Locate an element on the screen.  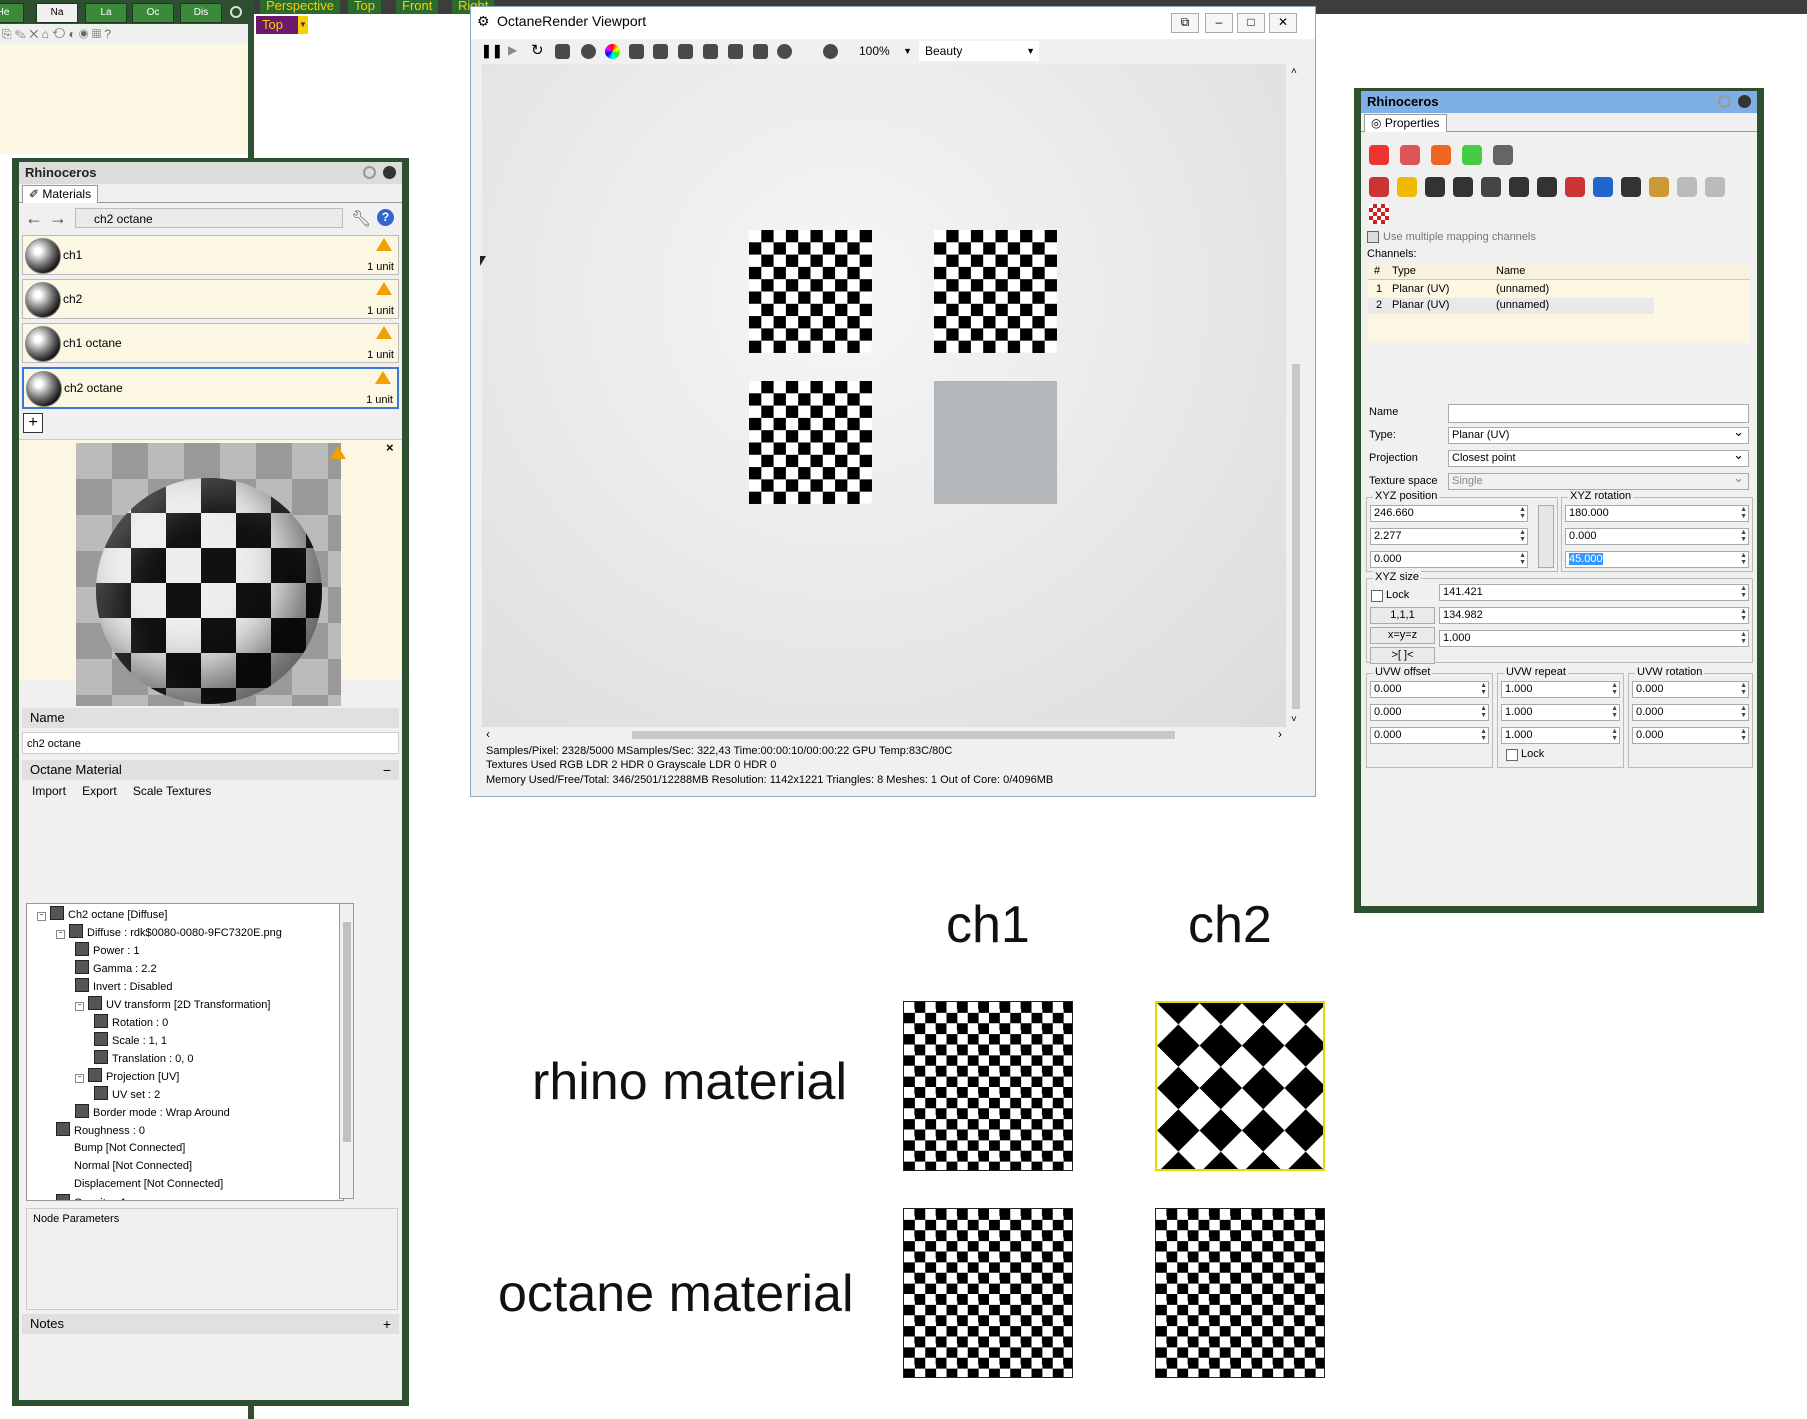
tree-node: Border mode : Wrap Around is located at coordinates (152, 1112).